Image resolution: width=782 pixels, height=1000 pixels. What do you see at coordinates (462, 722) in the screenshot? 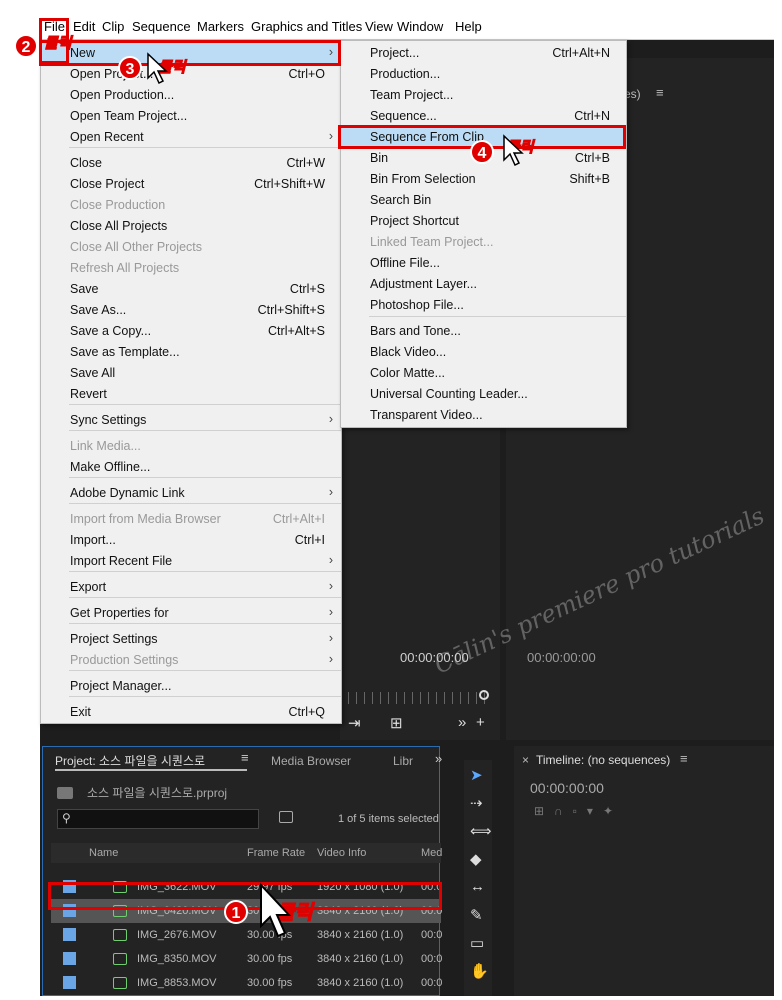
I see `more-controls-icon: »` at bounding box center [462, 722].